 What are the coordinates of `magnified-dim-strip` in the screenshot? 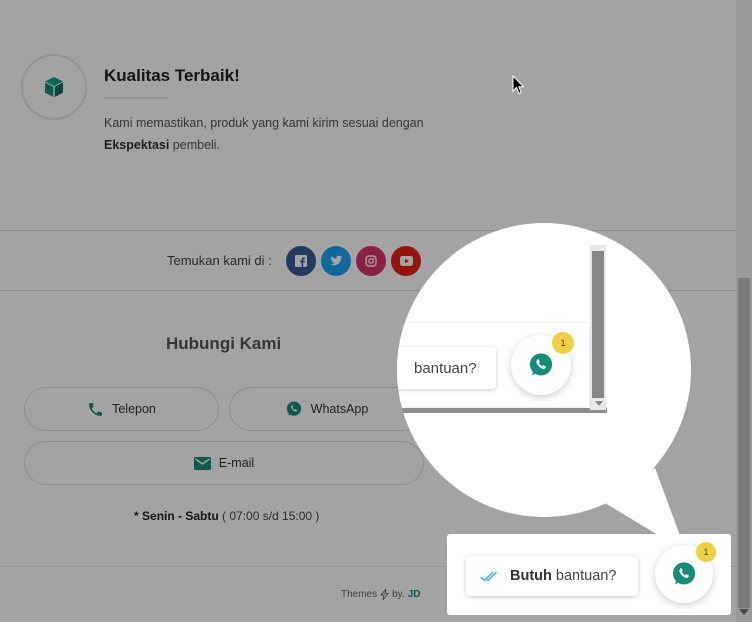 It's located at (502, 410).